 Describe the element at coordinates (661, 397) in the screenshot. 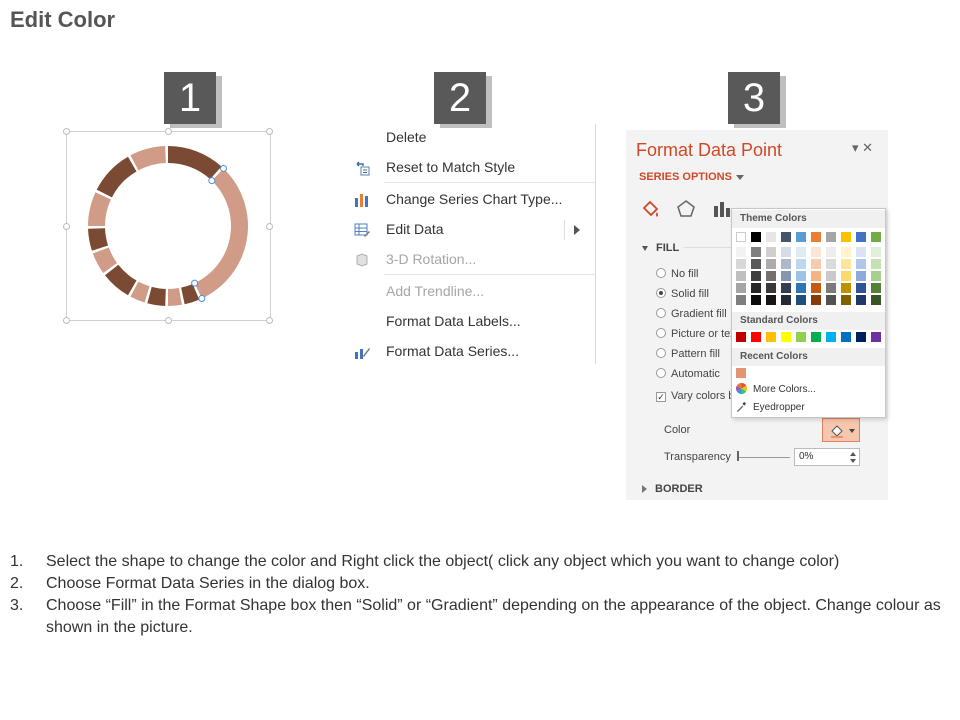

I see `checkbox: ✓` at that location.